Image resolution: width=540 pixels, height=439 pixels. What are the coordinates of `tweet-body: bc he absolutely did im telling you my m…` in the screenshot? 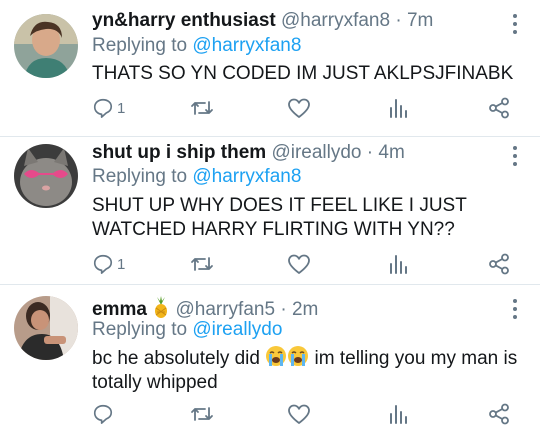 It's located at (312, 370).